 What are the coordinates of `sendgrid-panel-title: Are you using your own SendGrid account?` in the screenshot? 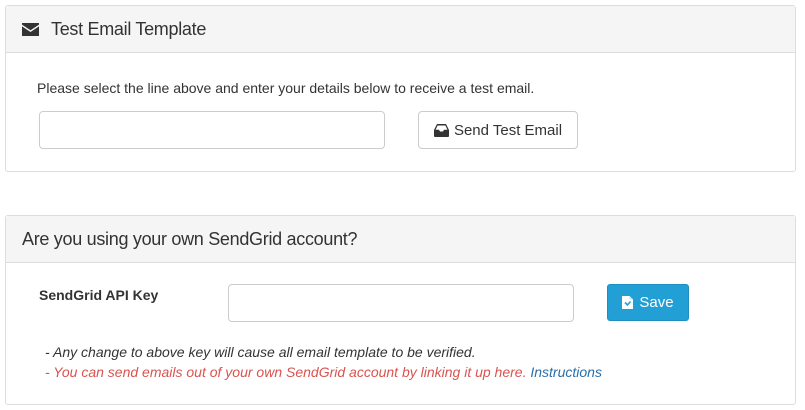 It's located at (190, 238).